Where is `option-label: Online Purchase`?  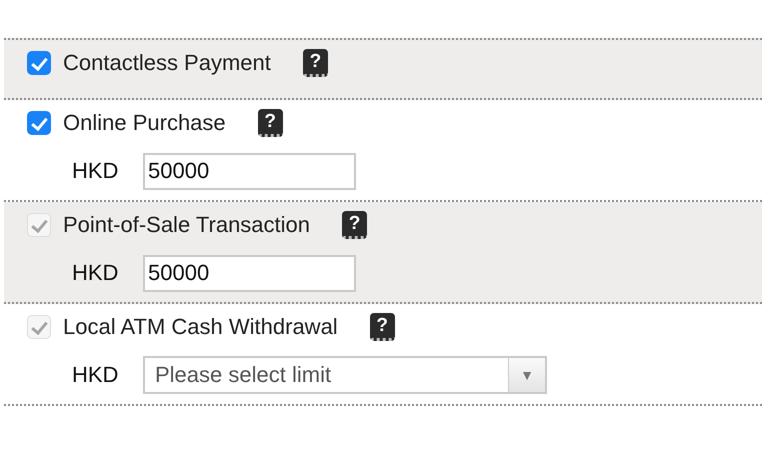
option-label: Online Purchase is located at coordinates (144, 123).